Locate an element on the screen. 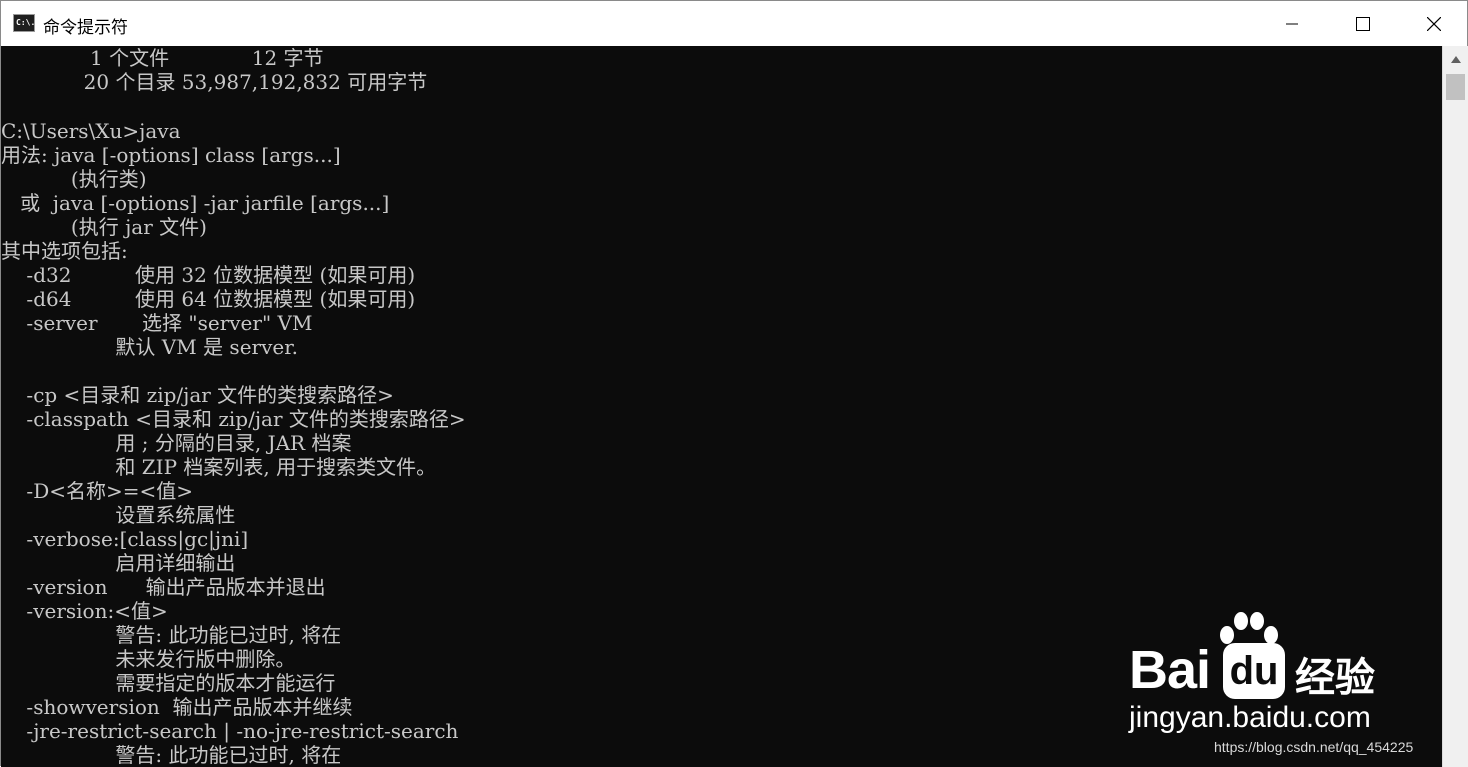 Image resolution: width=1468 pixels, height=767 pixels. close-button is located at coordinates (1433, 23).